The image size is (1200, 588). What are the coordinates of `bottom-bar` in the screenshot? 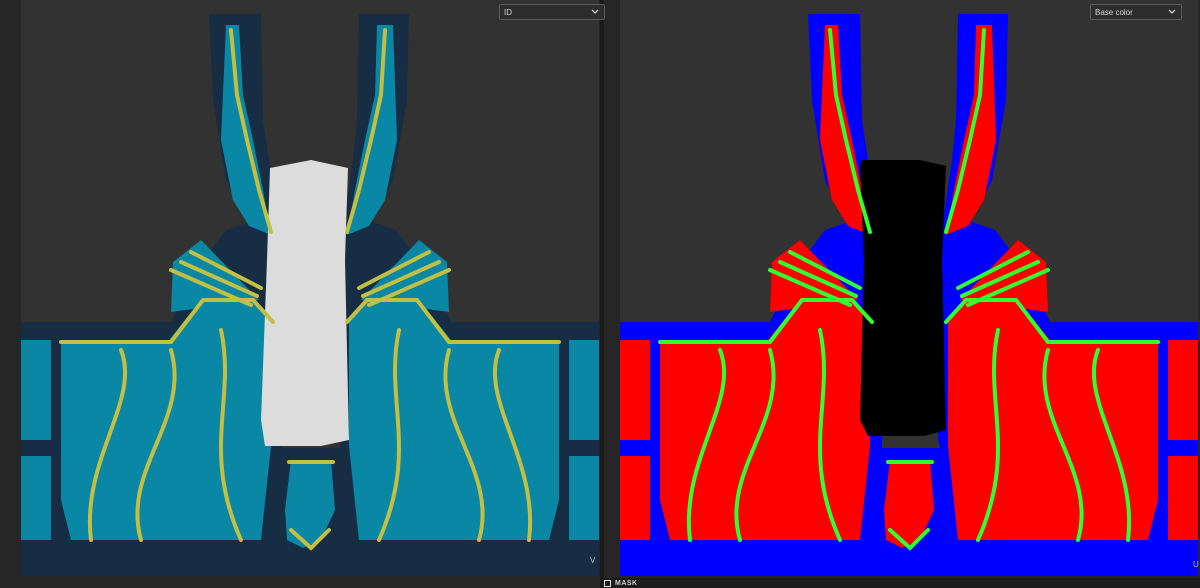 It's located at (902, 583).